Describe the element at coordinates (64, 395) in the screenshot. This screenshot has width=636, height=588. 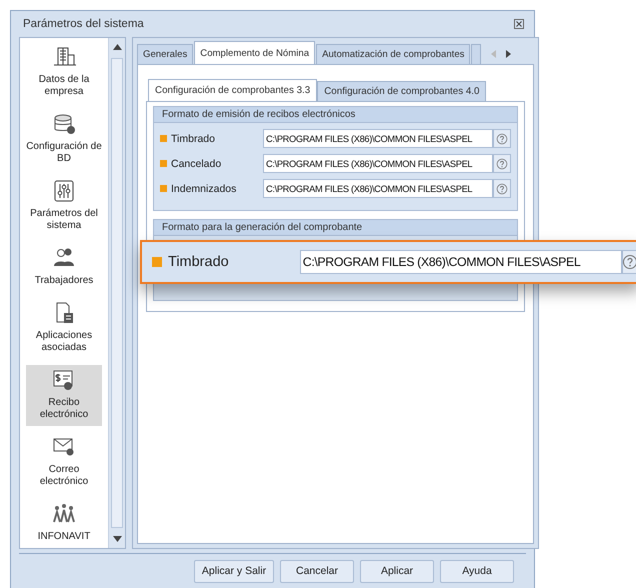
I see `sidebar-item: Recibo electrónico` at that location.